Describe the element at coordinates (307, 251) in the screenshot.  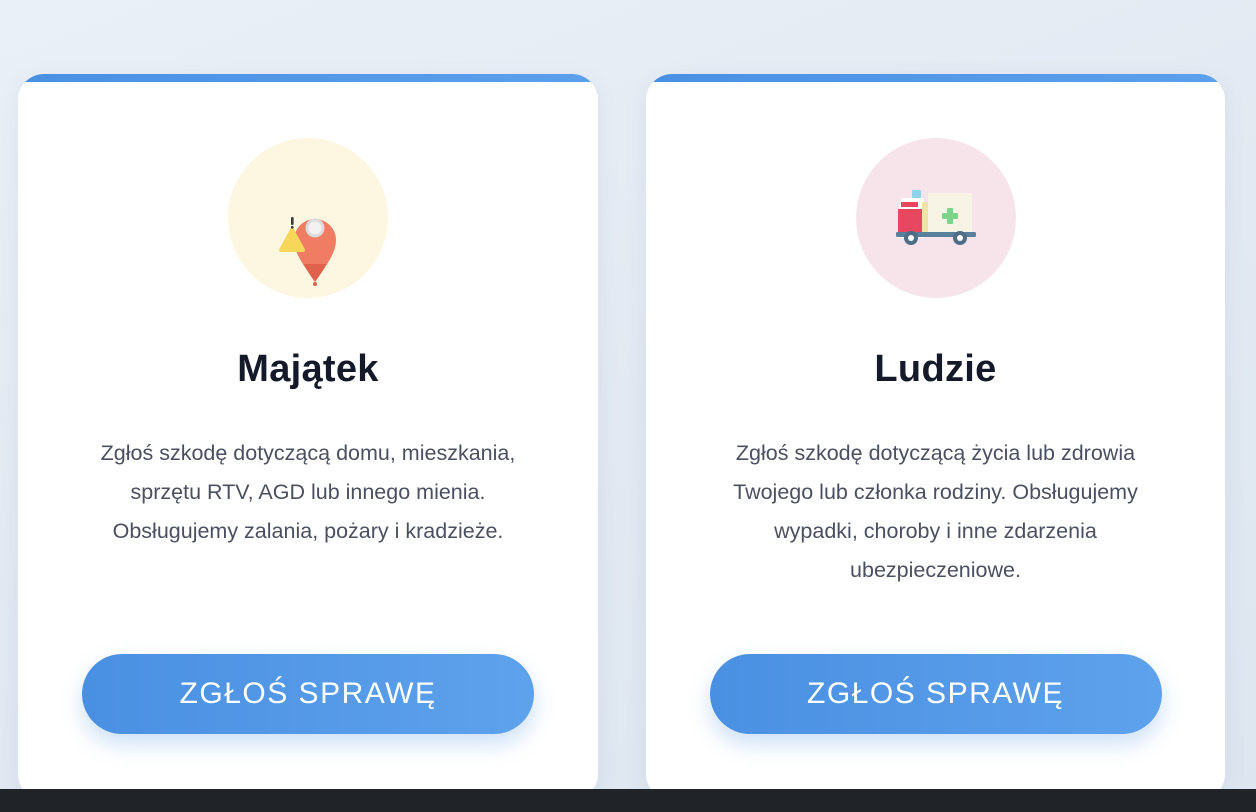
I see `location-pin-warning-icon` at that location.